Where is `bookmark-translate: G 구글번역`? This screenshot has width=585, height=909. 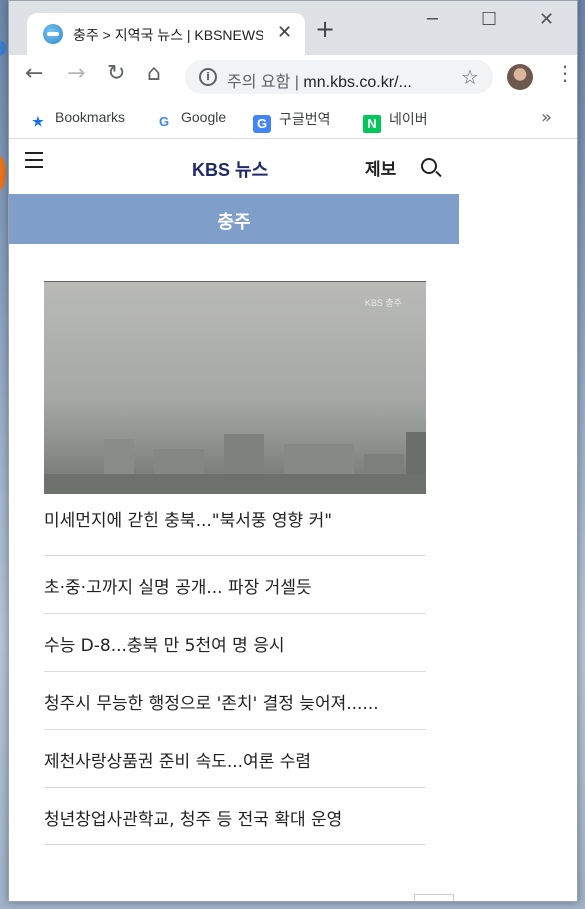 bookmark-translate: G 구글번역 is located at coordinates (292, 121).